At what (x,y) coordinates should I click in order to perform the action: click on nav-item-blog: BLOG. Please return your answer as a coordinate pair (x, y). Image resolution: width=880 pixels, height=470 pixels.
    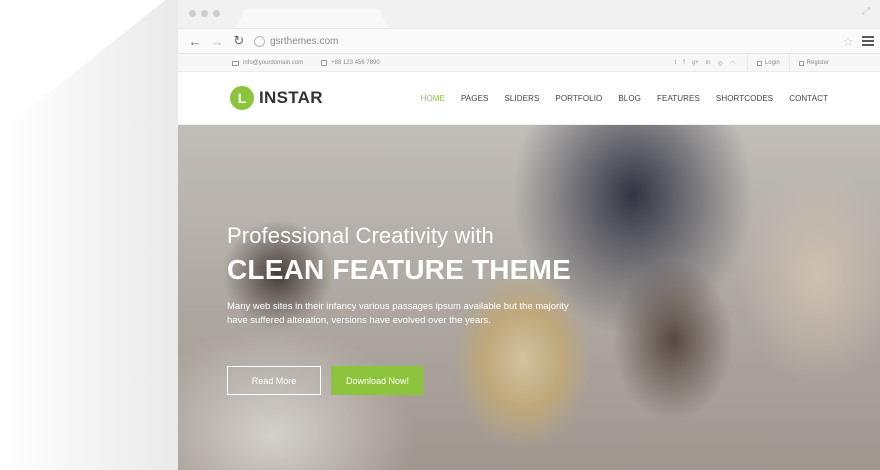
    Looking at the image, I should click on (629, 98).